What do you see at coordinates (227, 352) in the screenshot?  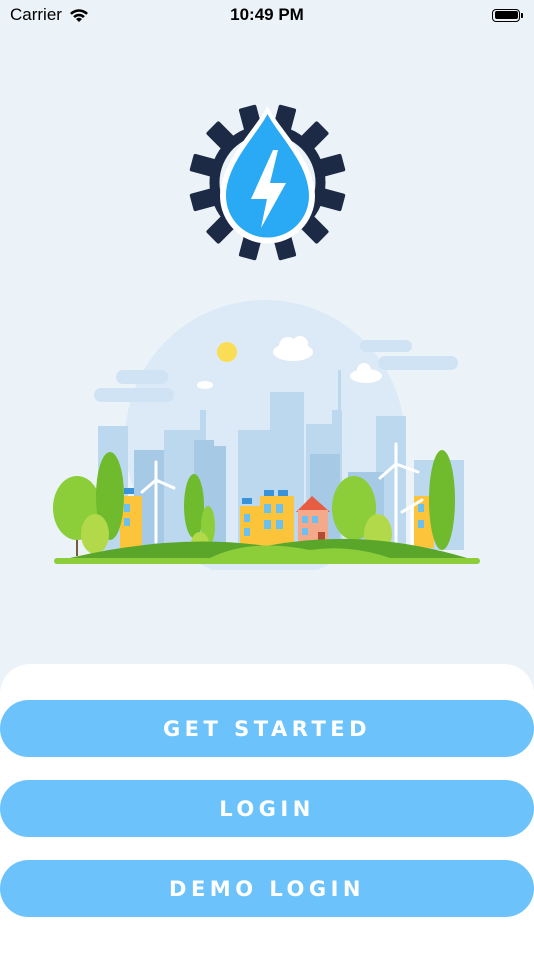 I see `sun-icon` at bounding box center [227, 352].